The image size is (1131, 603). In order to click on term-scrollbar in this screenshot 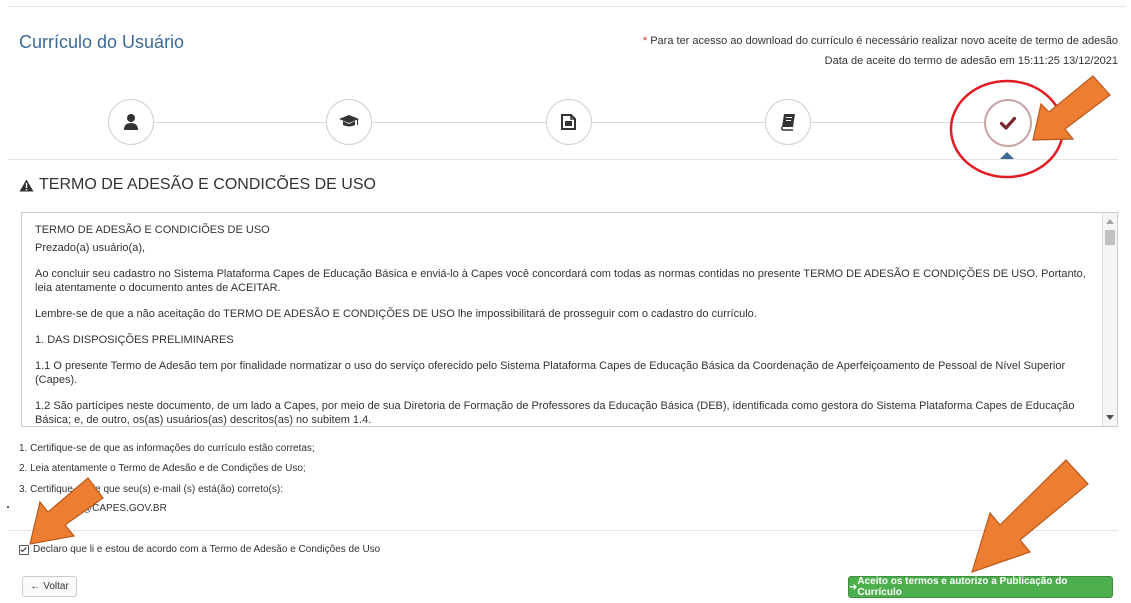, I will do `click(1109, 319)`.